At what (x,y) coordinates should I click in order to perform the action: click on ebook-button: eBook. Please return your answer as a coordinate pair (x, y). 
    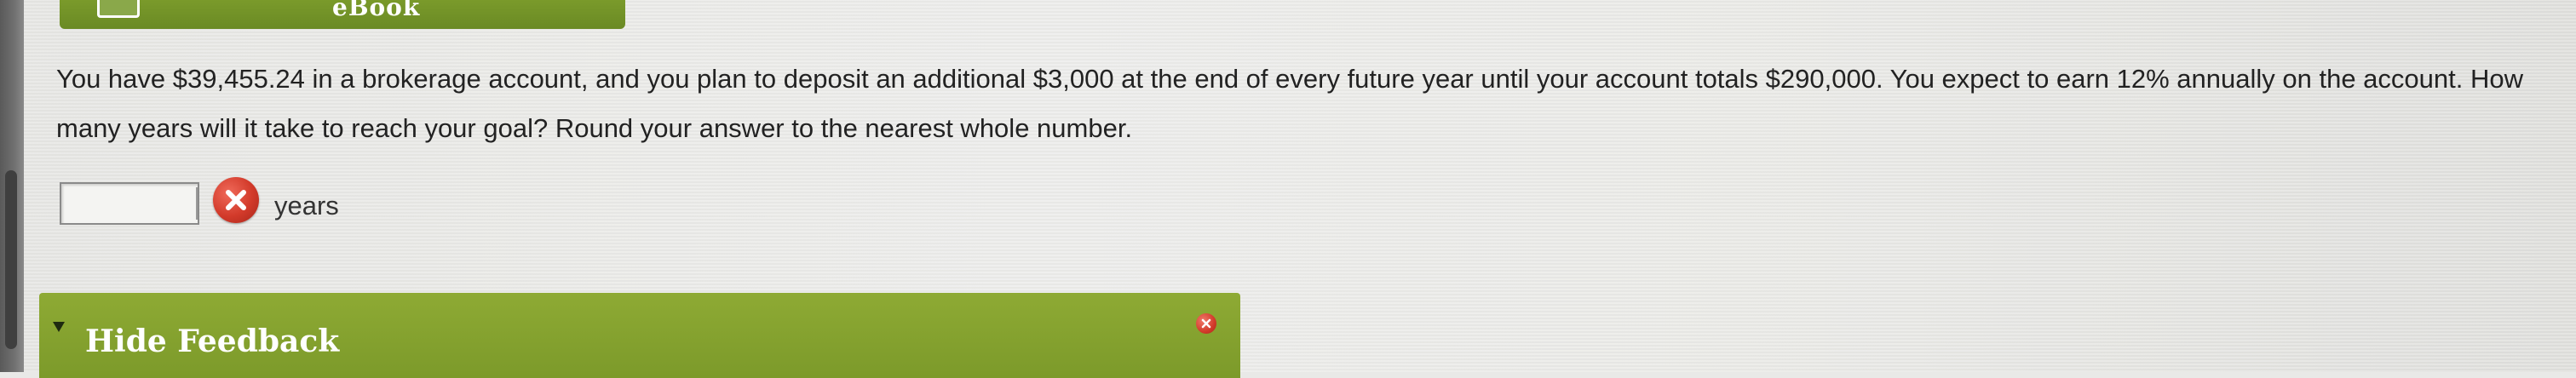
    Looking at the image, I should click on (342, 14).